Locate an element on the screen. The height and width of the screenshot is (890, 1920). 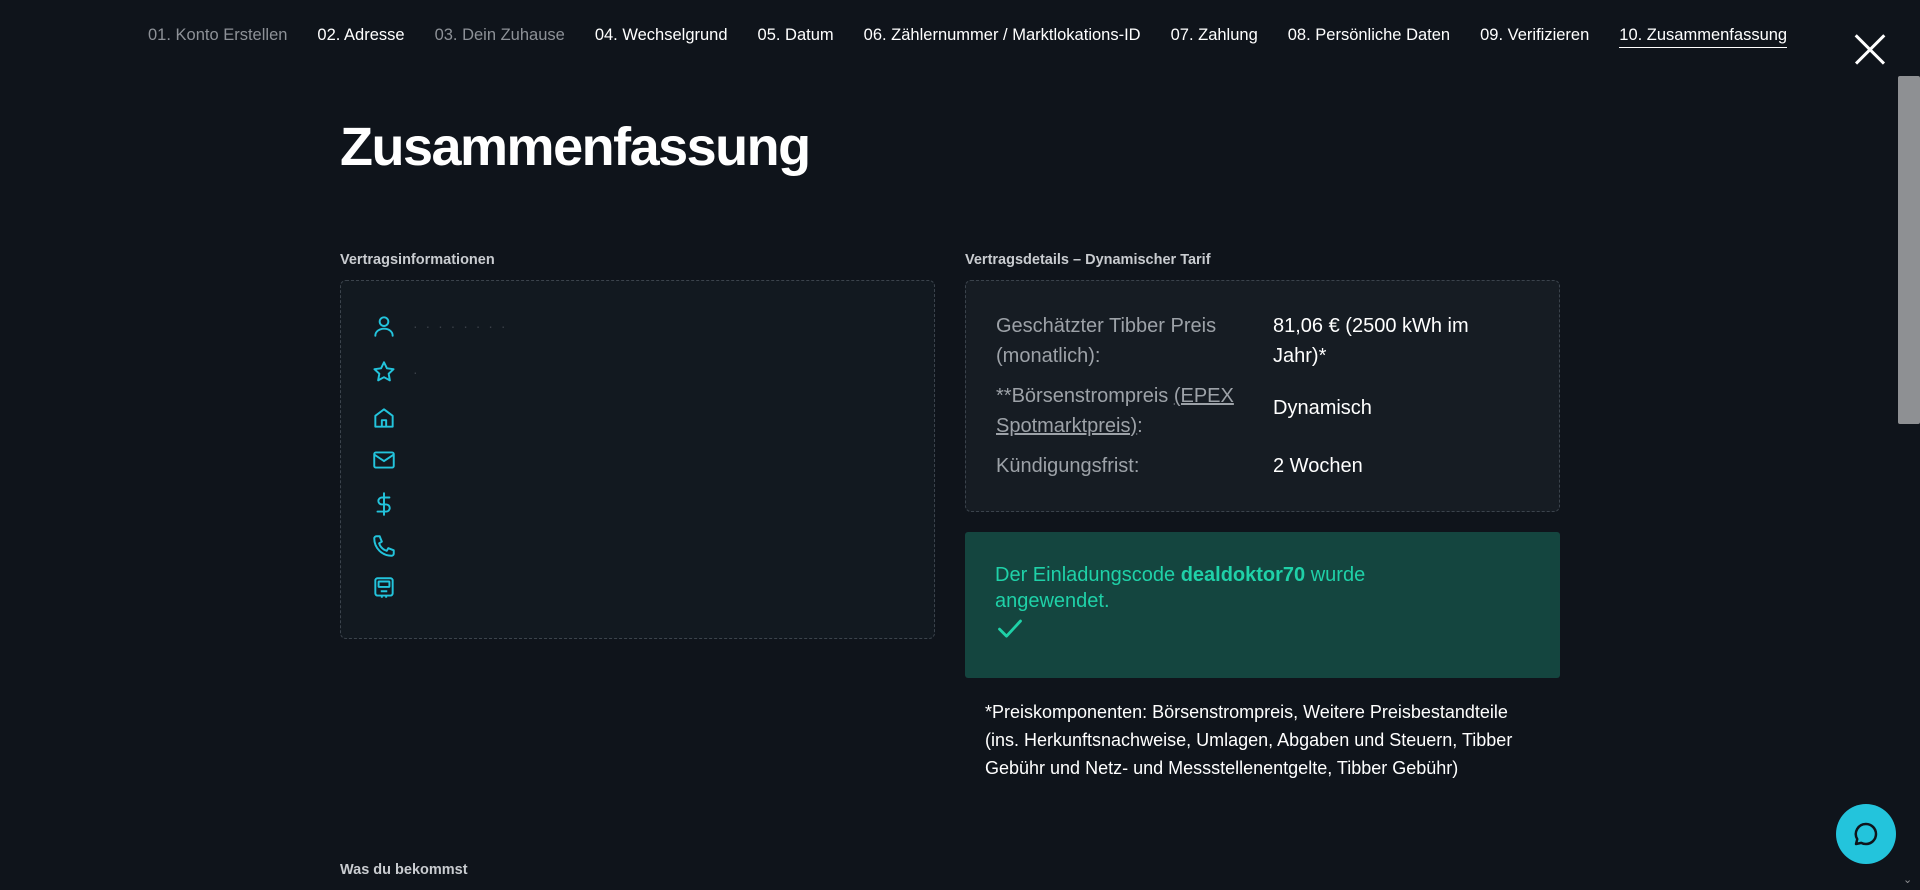
step-zaehlernummer: 06. Zählernummer / Marktlokations-ID is located at coordinates (1002, 37).